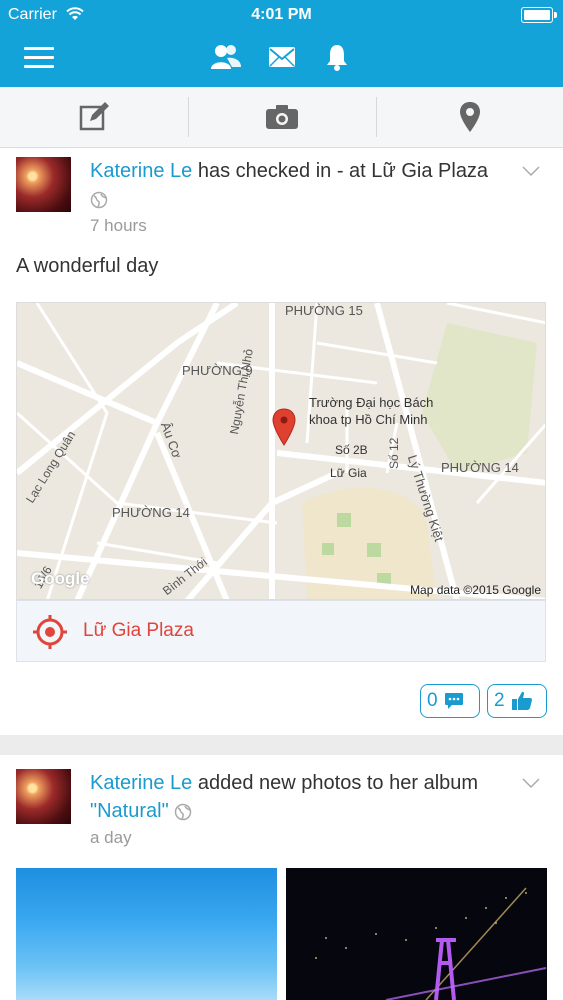  I want to click on location-button, so click(469, 117).